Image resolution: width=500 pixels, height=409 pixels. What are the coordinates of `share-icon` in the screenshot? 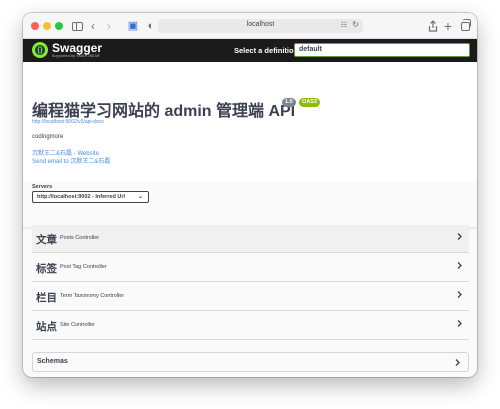 It's located at (433, 26).